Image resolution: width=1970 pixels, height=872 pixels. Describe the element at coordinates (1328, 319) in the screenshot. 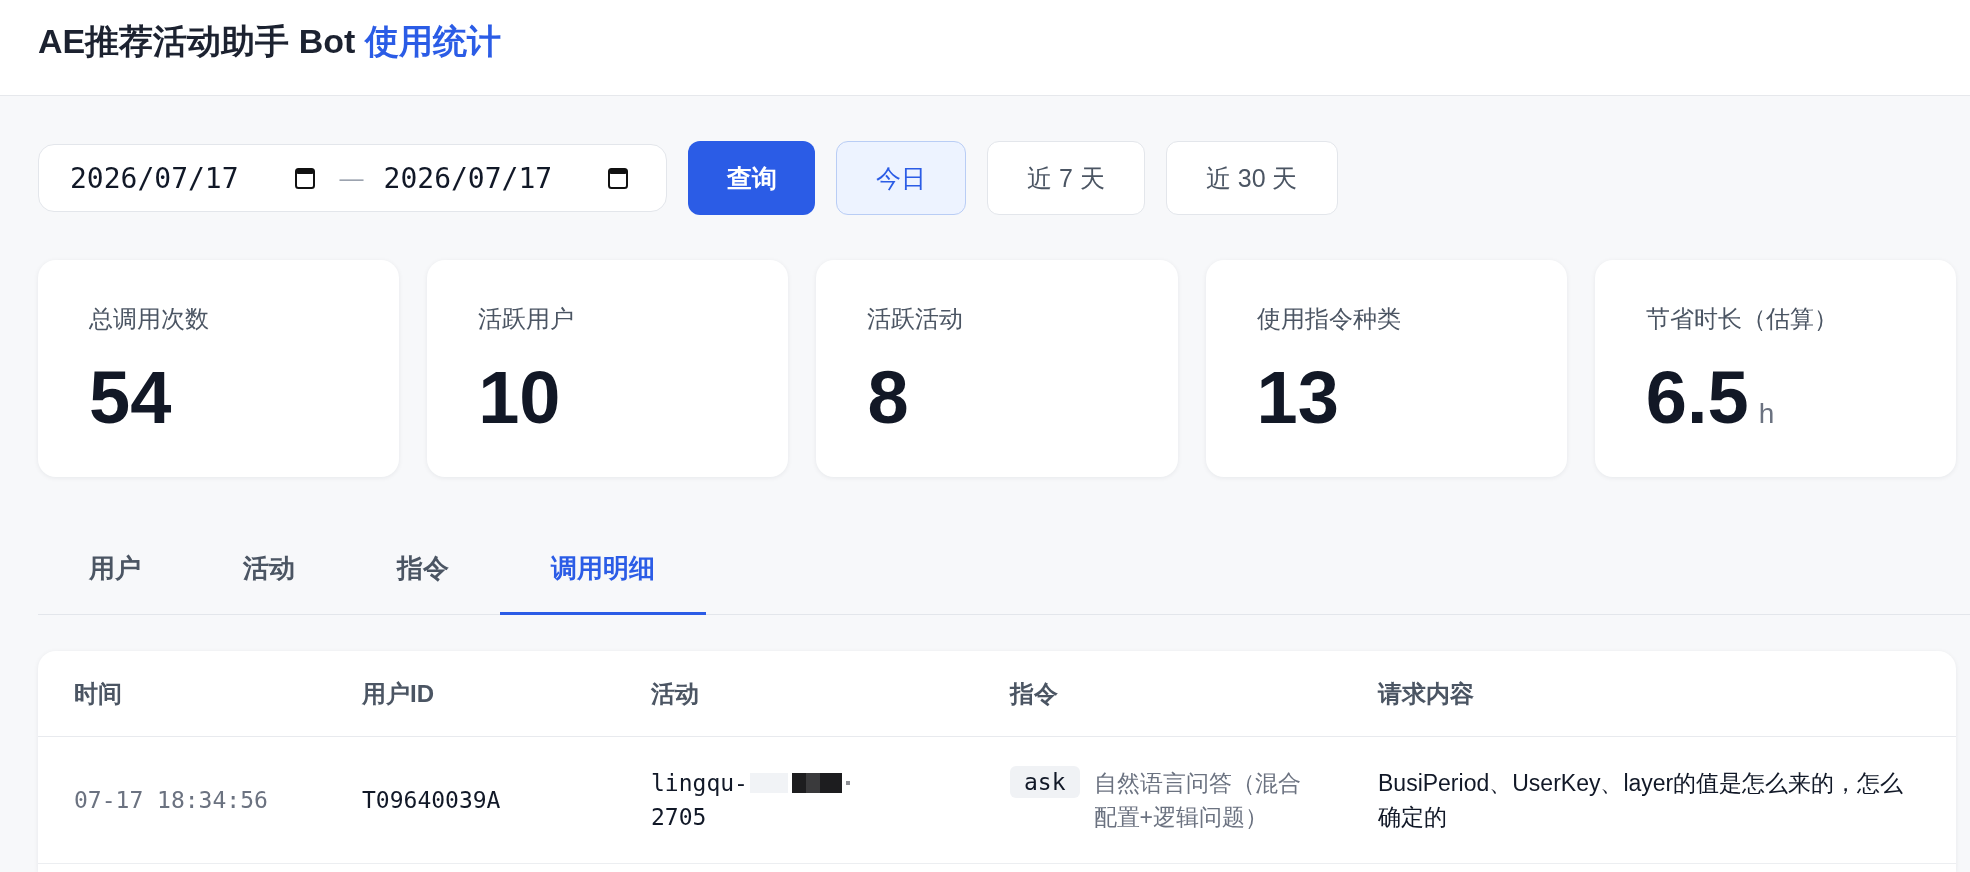

I see `stat-label: 使用指令种类` at that location.